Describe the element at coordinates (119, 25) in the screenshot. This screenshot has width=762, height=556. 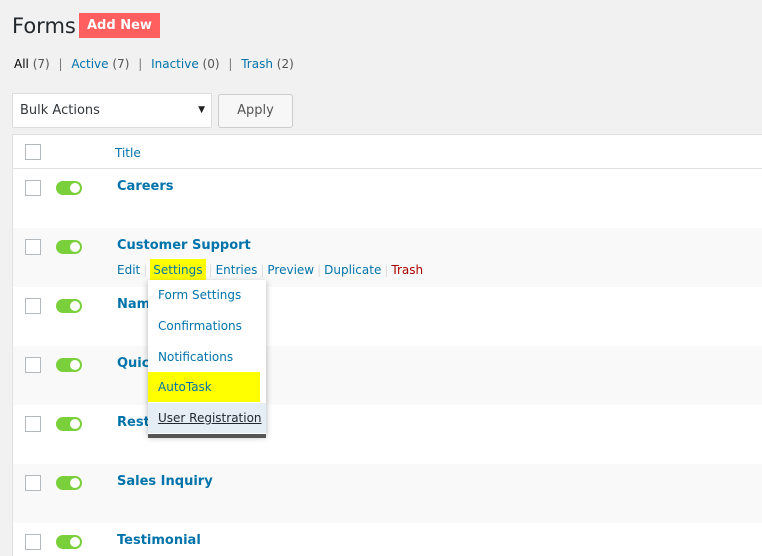
I see `add-new-button: Add New` at that location.